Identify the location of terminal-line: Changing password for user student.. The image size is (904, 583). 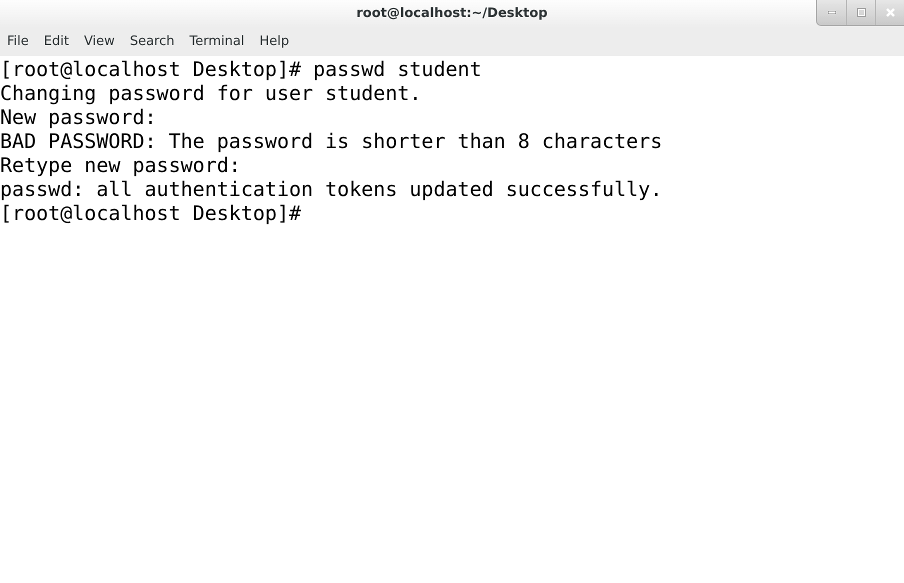
(211, 93).